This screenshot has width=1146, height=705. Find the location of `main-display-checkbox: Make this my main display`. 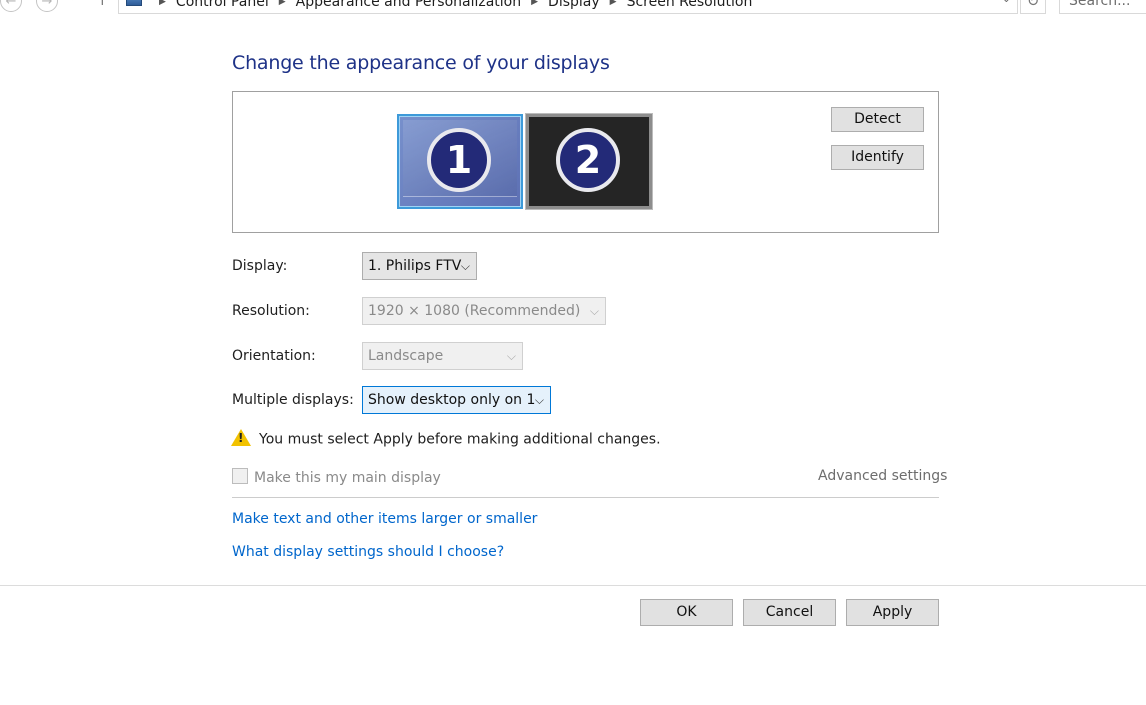

main-display-checkbox: Make this my main display is located at coordinates (336, 477).